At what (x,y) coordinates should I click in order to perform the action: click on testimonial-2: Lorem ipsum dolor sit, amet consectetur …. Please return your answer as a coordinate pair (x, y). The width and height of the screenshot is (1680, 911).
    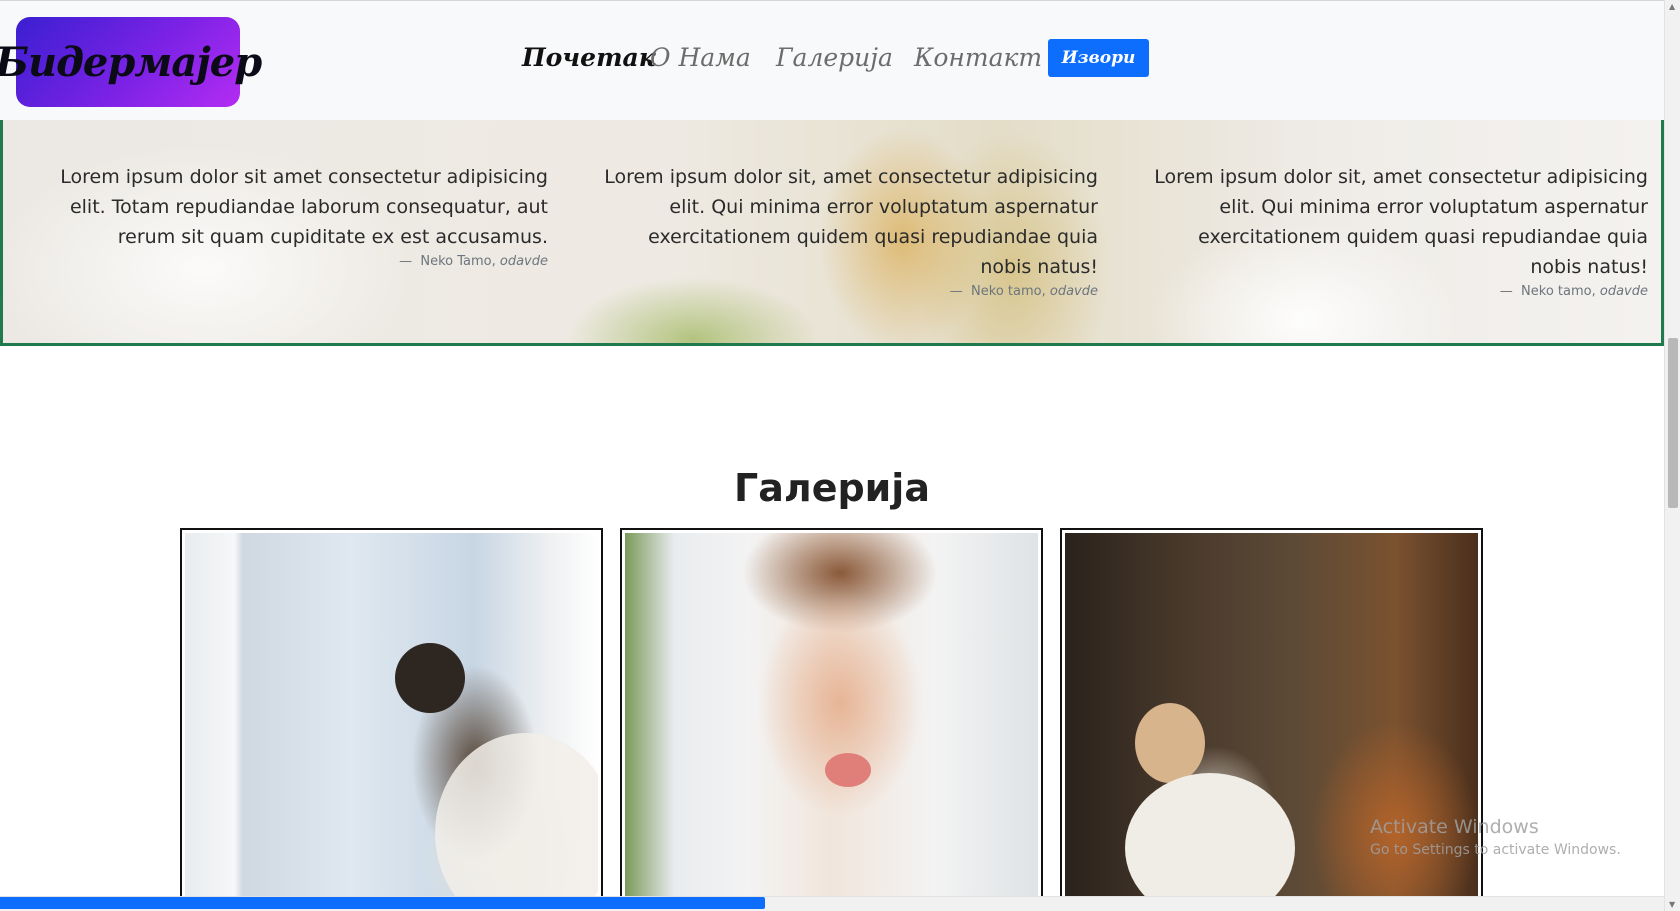
    Looking at the image, I should click on (848, 230).